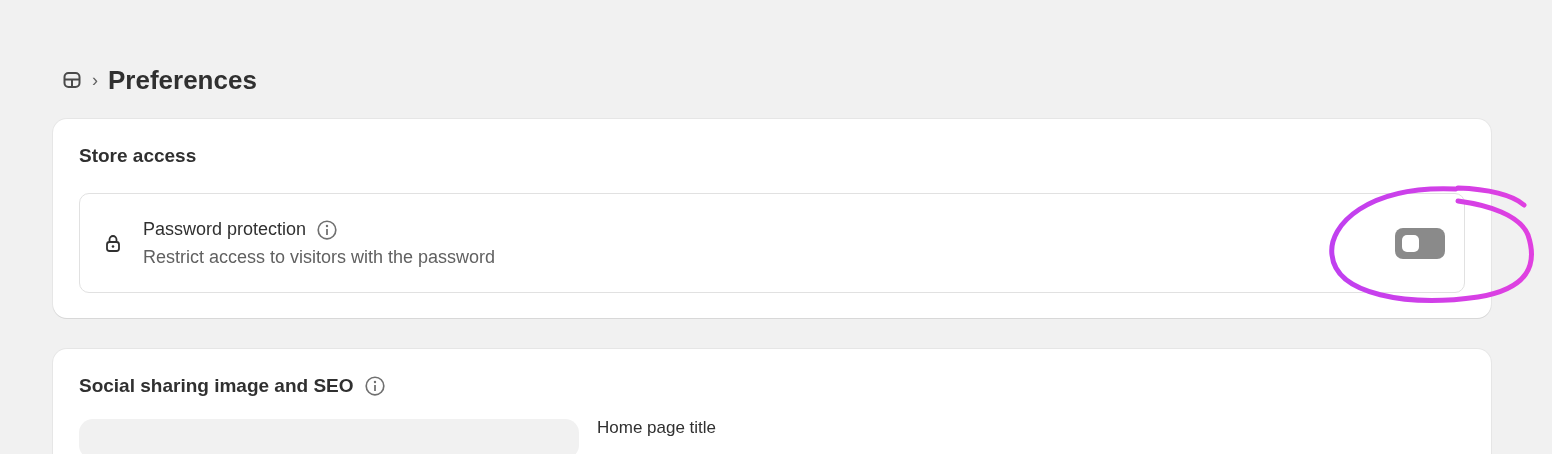 Image resolution: width=1552 pixels, height=454 pixels. Describe the element at coordinates (1420, 243) in the screenshot. I see `toggle-switch` at that location.